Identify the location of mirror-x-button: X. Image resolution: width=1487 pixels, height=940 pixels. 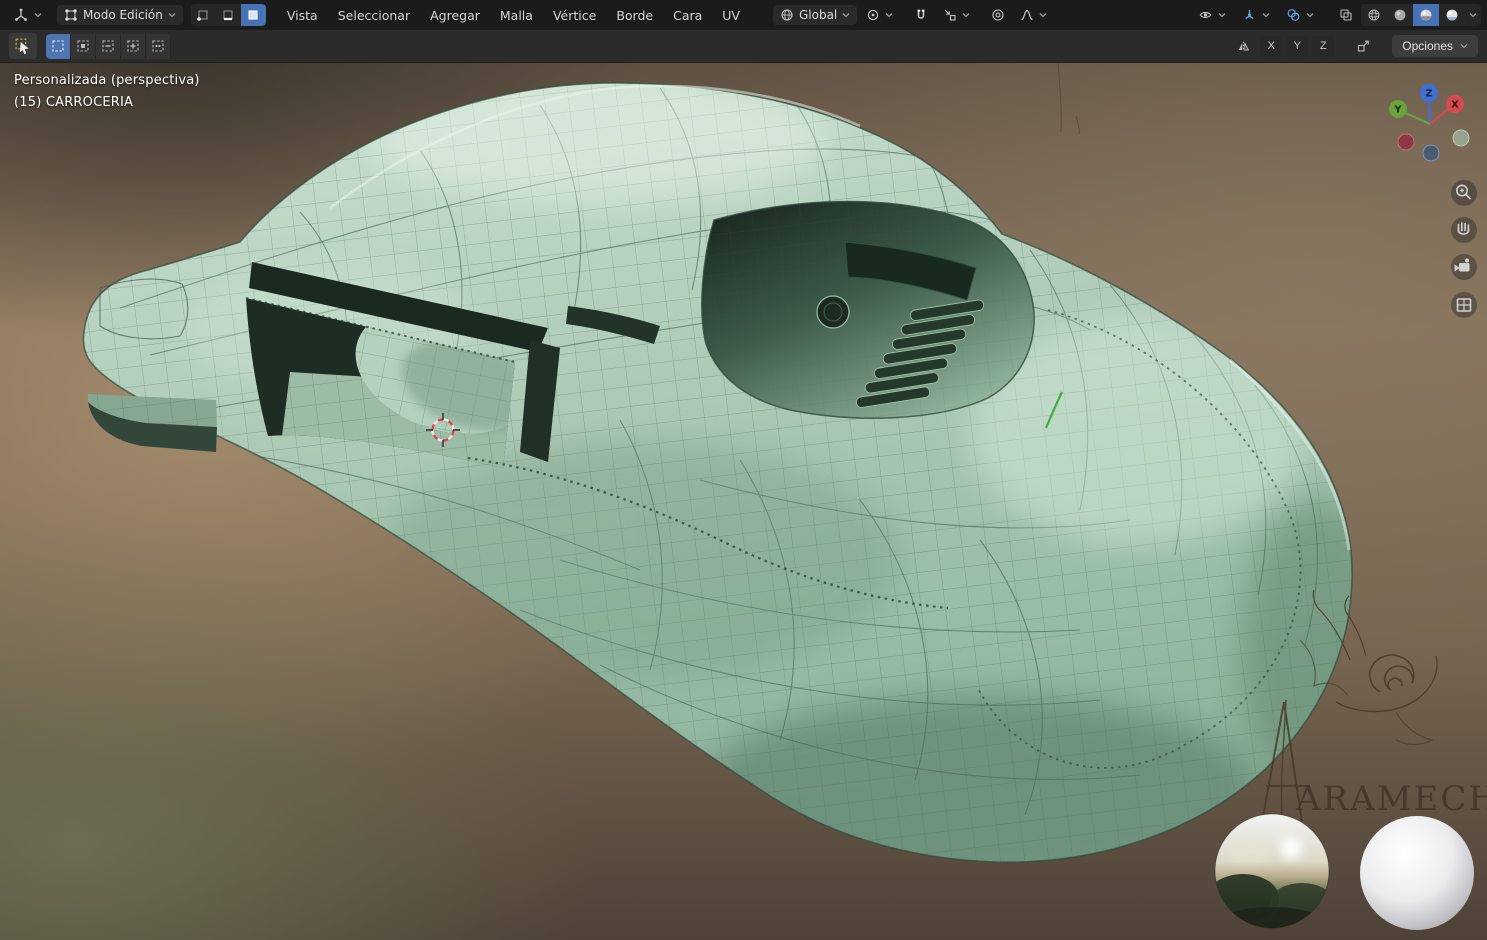
(1271, 46).